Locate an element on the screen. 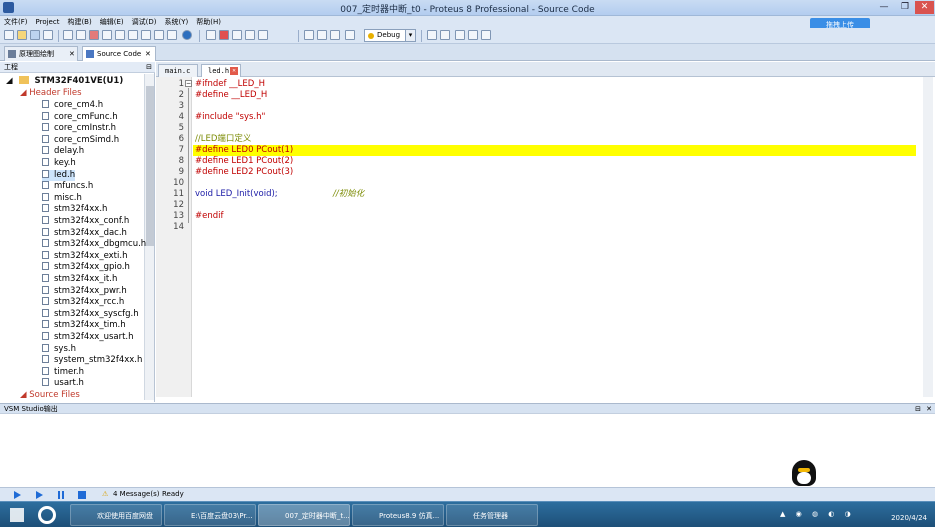 This screenshot has height=527, width=935. notes-icon is located at coordinates (159, 35).